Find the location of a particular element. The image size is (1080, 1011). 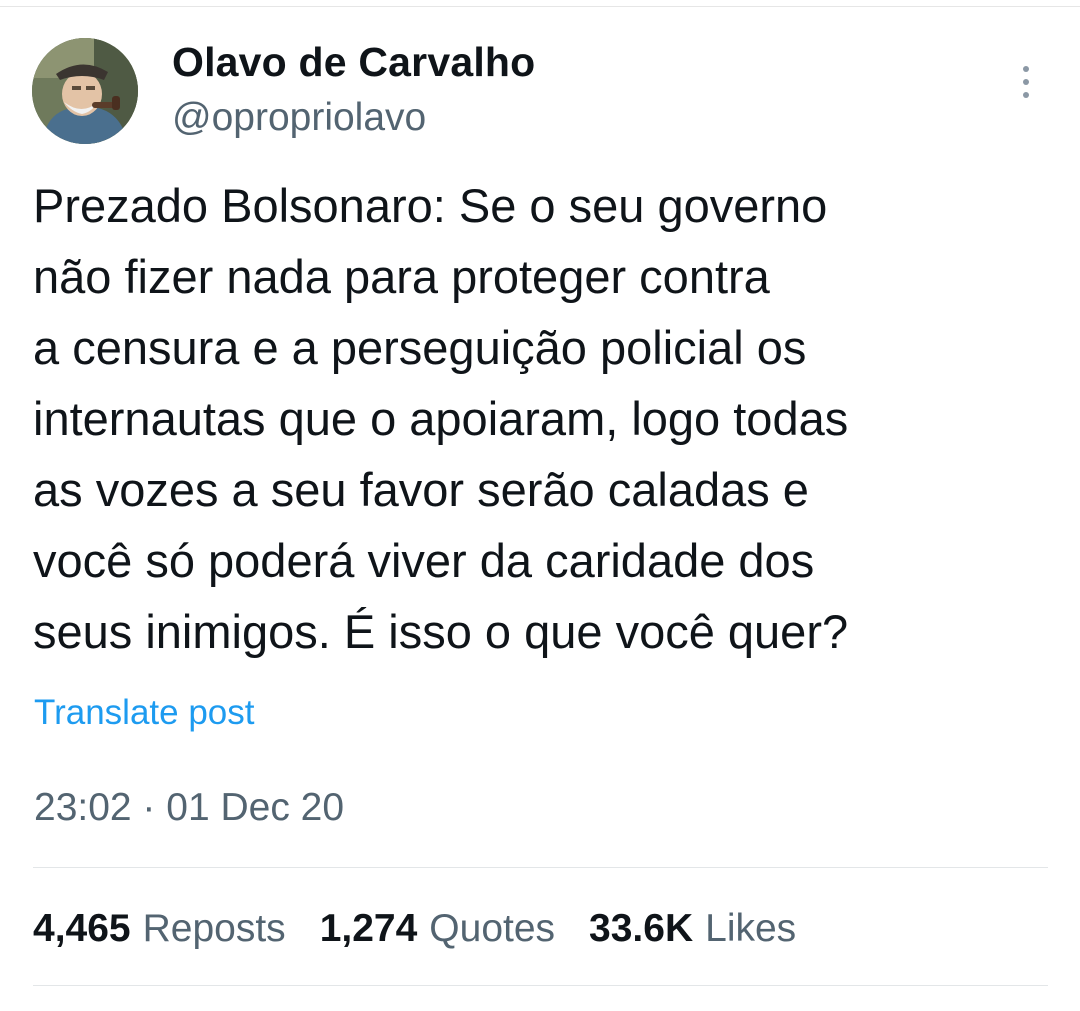

likes-count: 33.6K is located at coordinates (641, 928).